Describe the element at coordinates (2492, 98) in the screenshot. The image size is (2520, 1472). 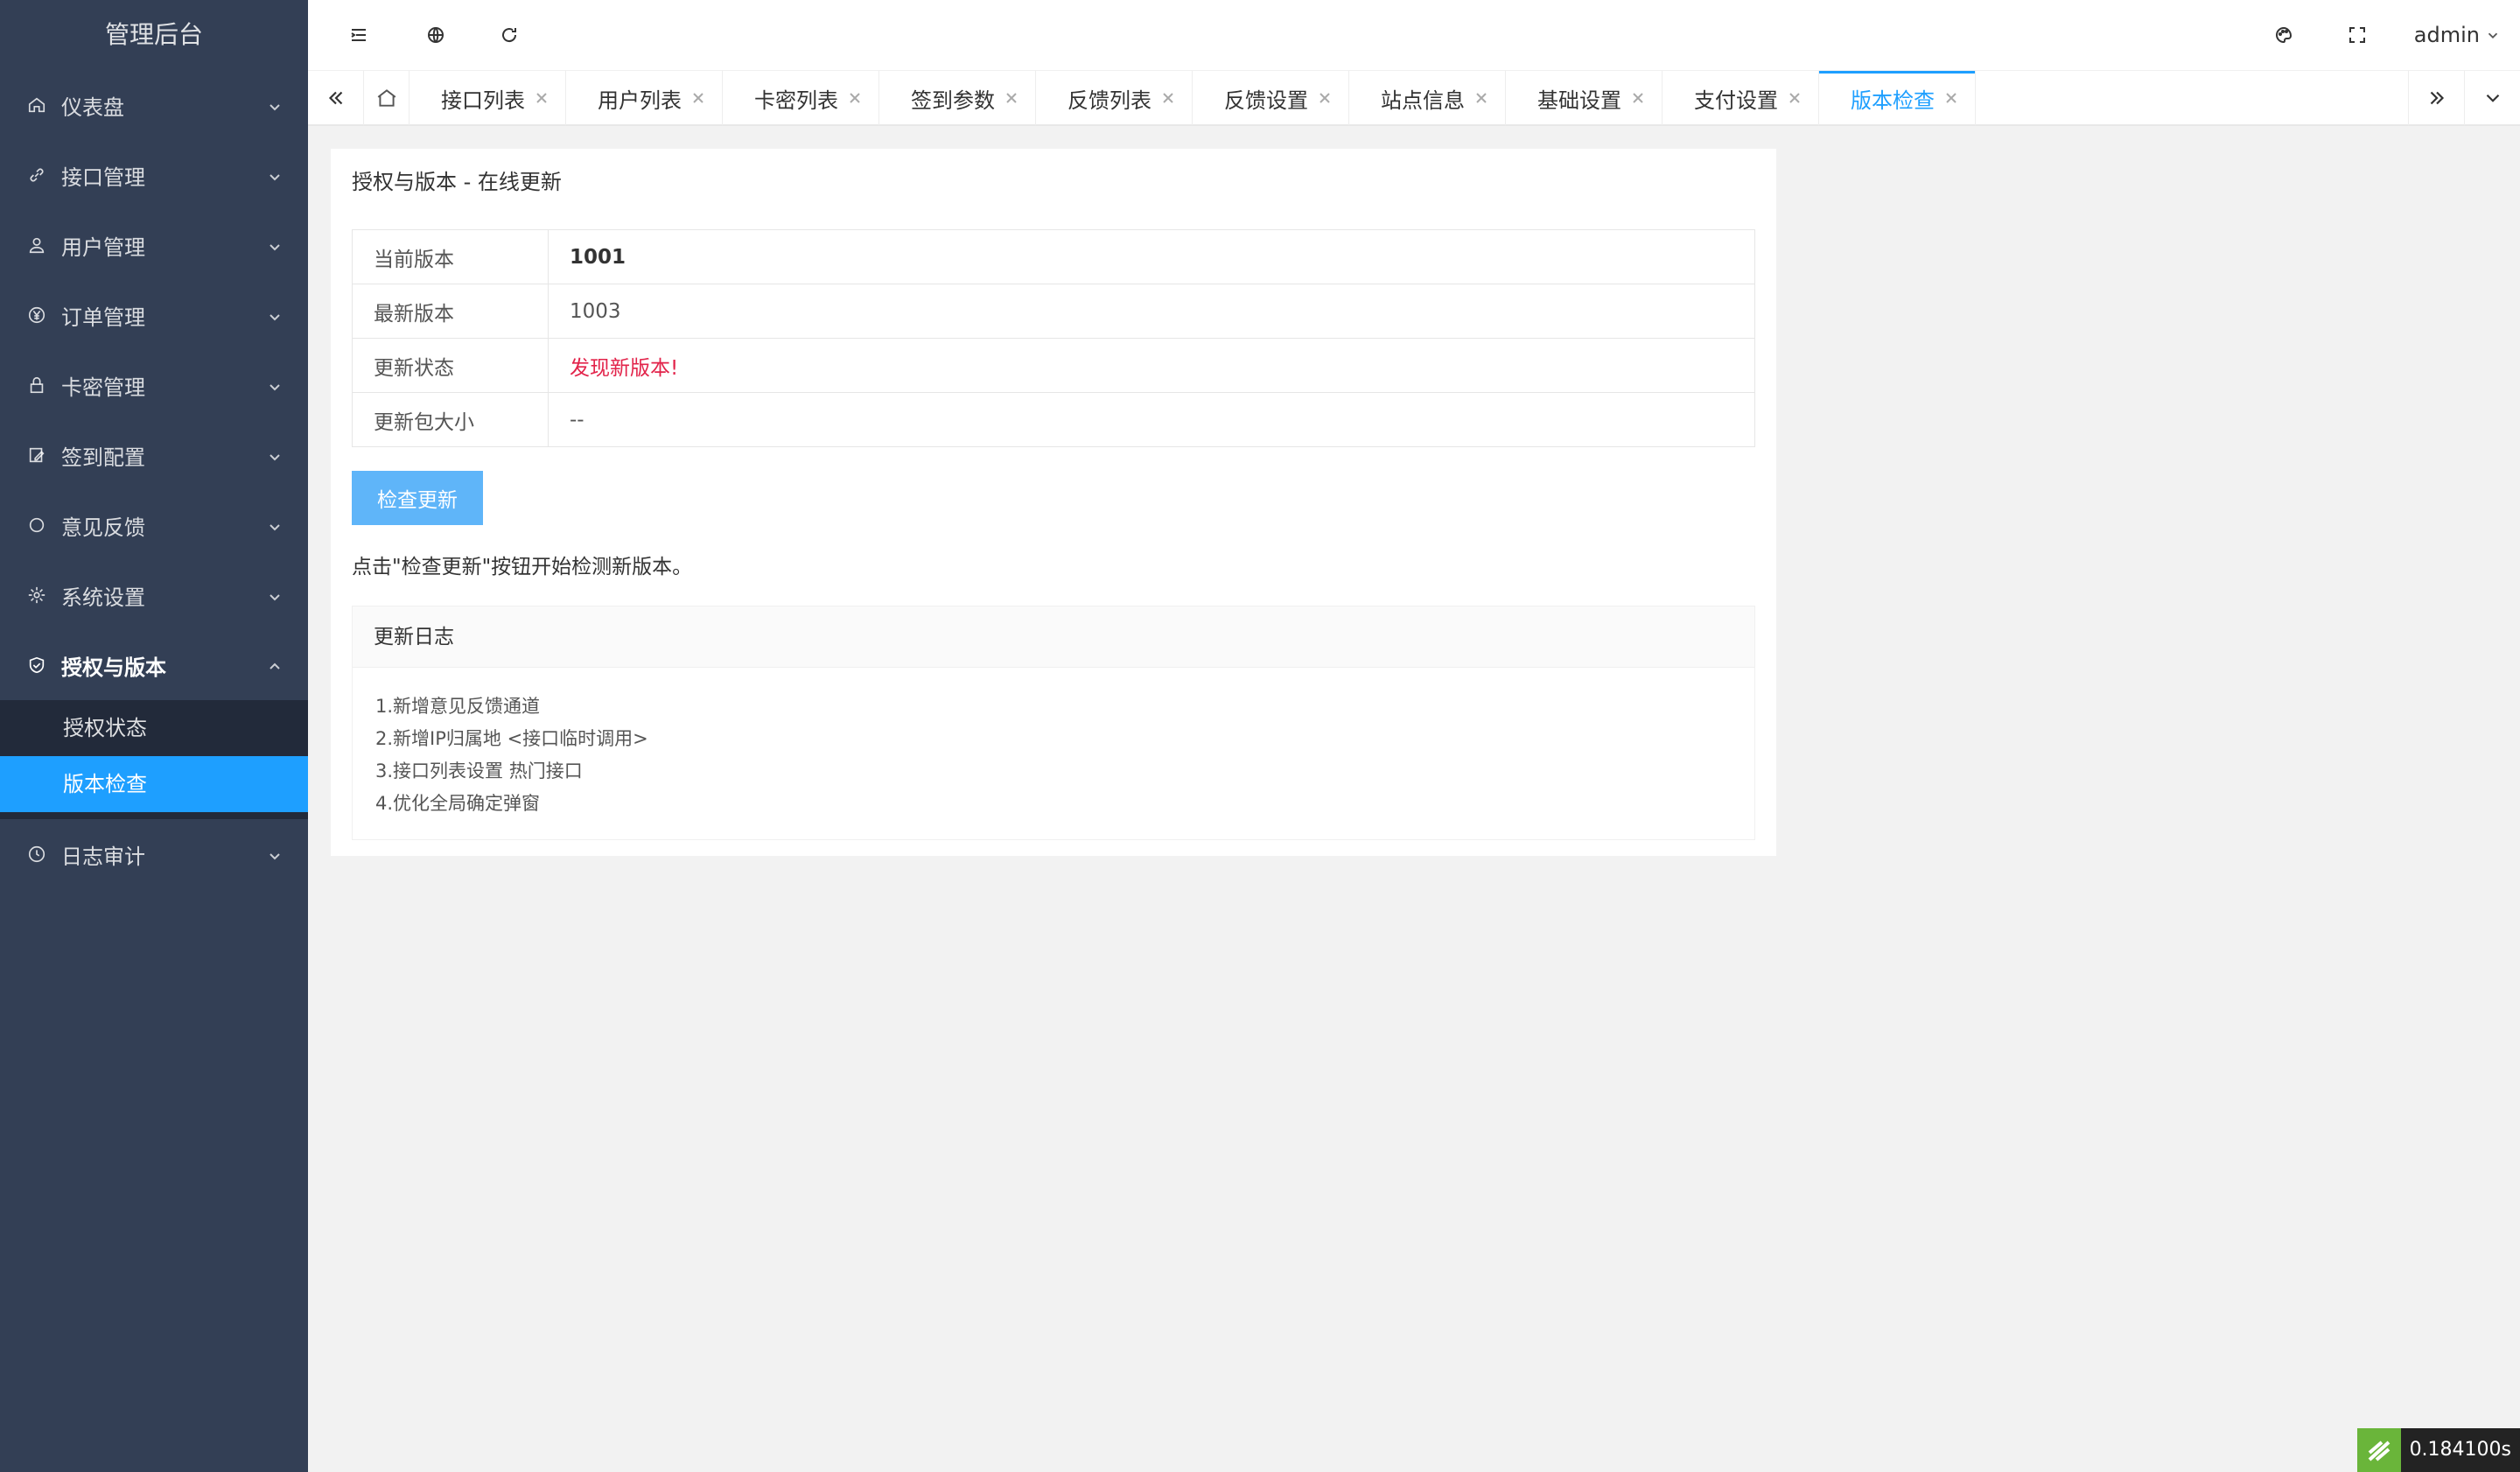
I see `tabs-dropdown-icon` at that location.